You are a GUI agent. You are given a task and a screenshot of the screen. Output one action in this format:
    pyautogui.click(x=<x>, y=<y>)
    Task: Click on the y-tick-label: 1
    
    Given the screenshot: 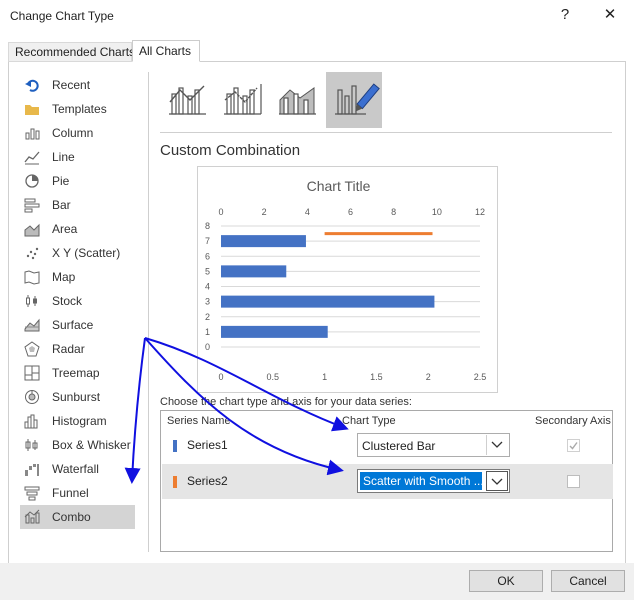 What is the action you would take?
    pyautogui.click(x=207, y=332)
    